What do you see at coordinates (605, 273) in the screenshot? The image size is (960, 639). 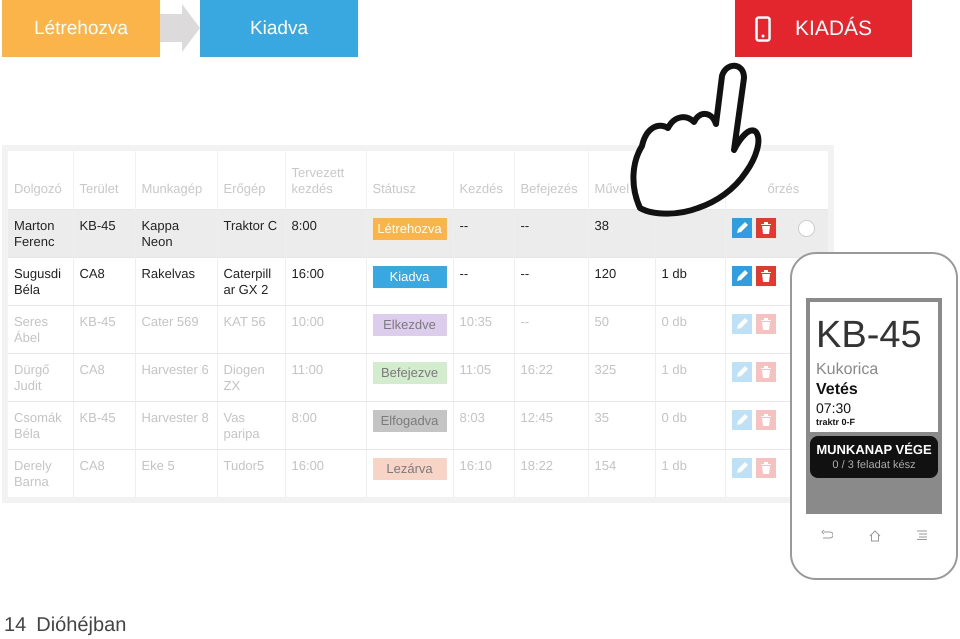 I see `table-cell: 120` at bounding box center [605, 273].